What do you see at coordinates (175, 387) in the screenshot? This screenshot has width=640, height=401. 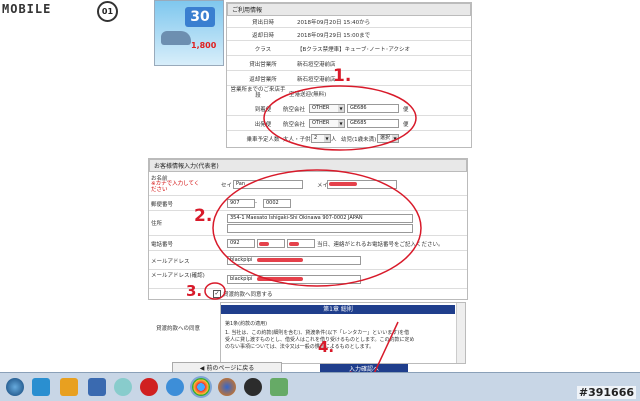 I see `ie-icon` at bounding box center [175, 387].